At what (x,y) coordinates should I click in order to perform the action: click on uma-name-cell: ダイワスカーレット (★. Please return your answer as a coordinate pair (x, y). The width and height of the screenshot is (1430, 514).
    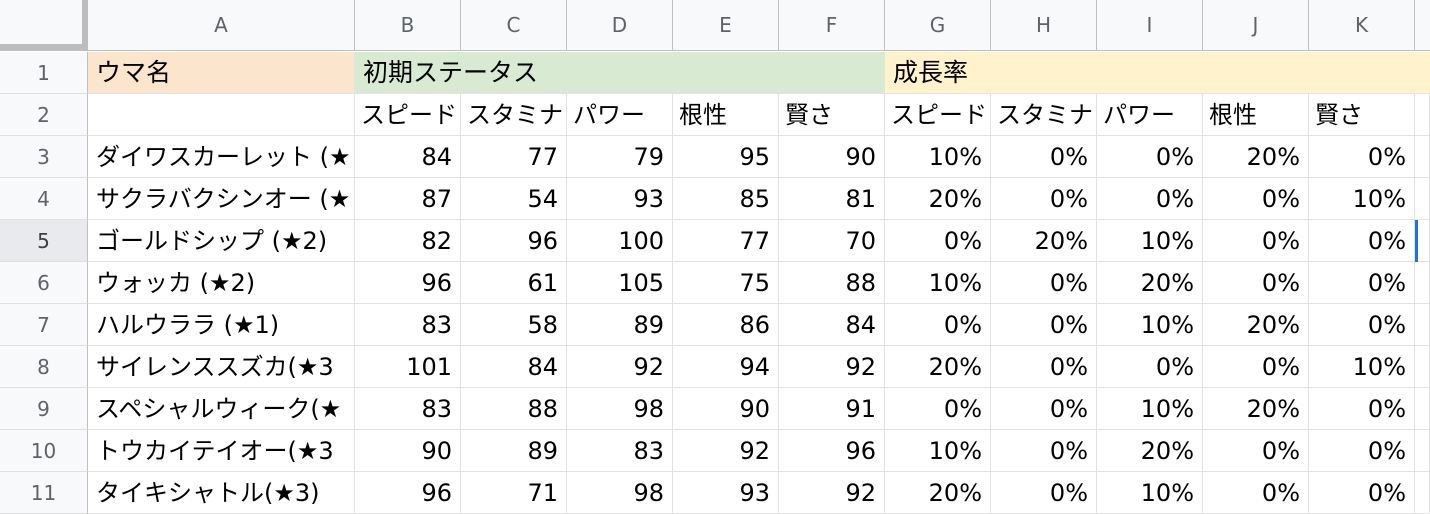
    Looking at the image, I should click on (221, 157).